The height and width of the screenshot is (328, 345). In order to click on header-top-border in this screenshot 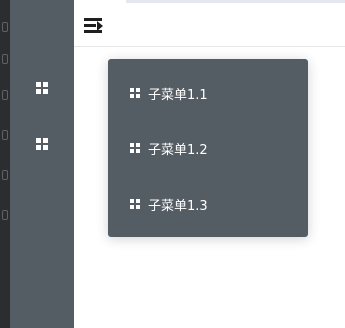, I will do `click(235, 1)`.